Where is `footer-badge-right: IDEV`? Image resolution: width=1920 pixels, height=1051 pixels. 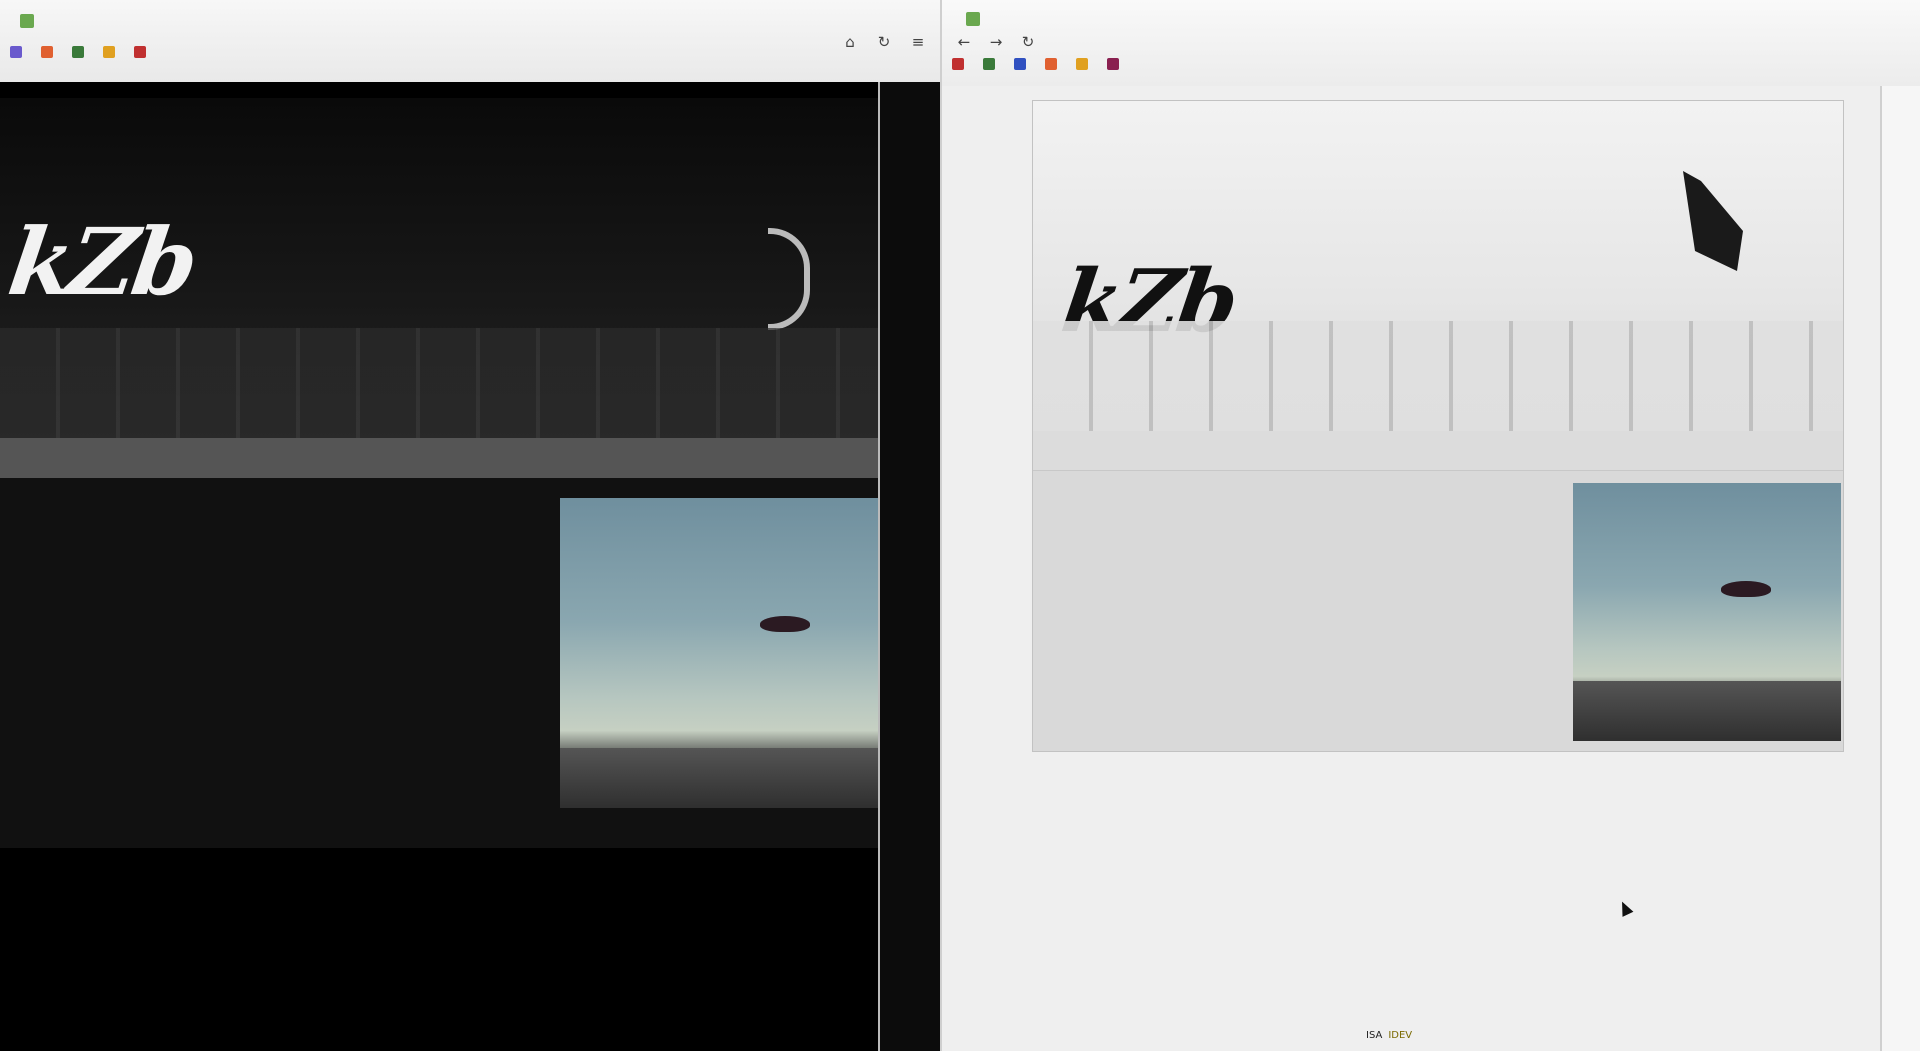 footer-badge-right: IDEV is located at coordinates (1400, 1035).